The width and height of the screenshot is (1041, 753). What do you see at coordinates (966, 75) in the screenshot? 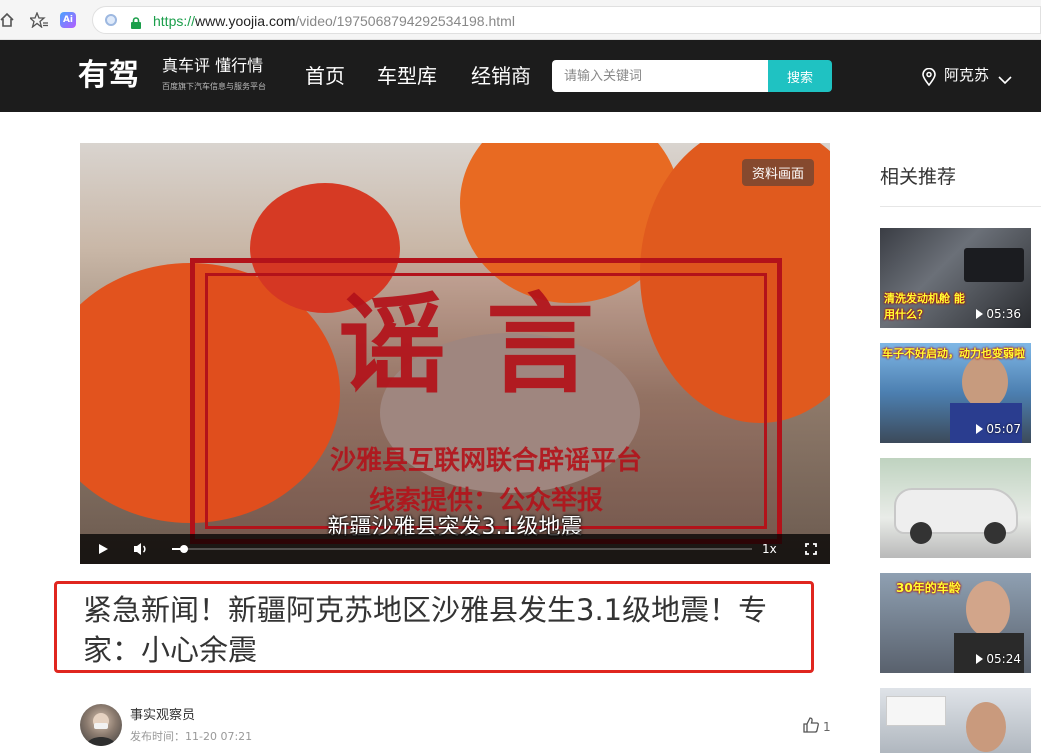
I see `location-selector: 阿克苏` at bounding box center [966, 75].